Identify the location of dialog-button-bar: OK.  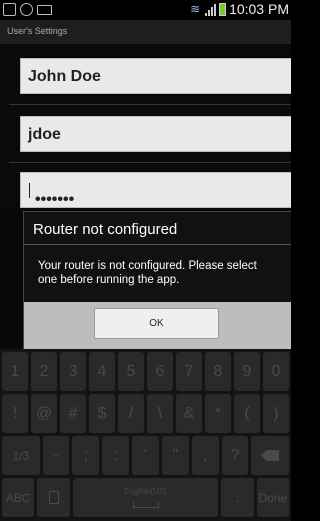
(157, 325).